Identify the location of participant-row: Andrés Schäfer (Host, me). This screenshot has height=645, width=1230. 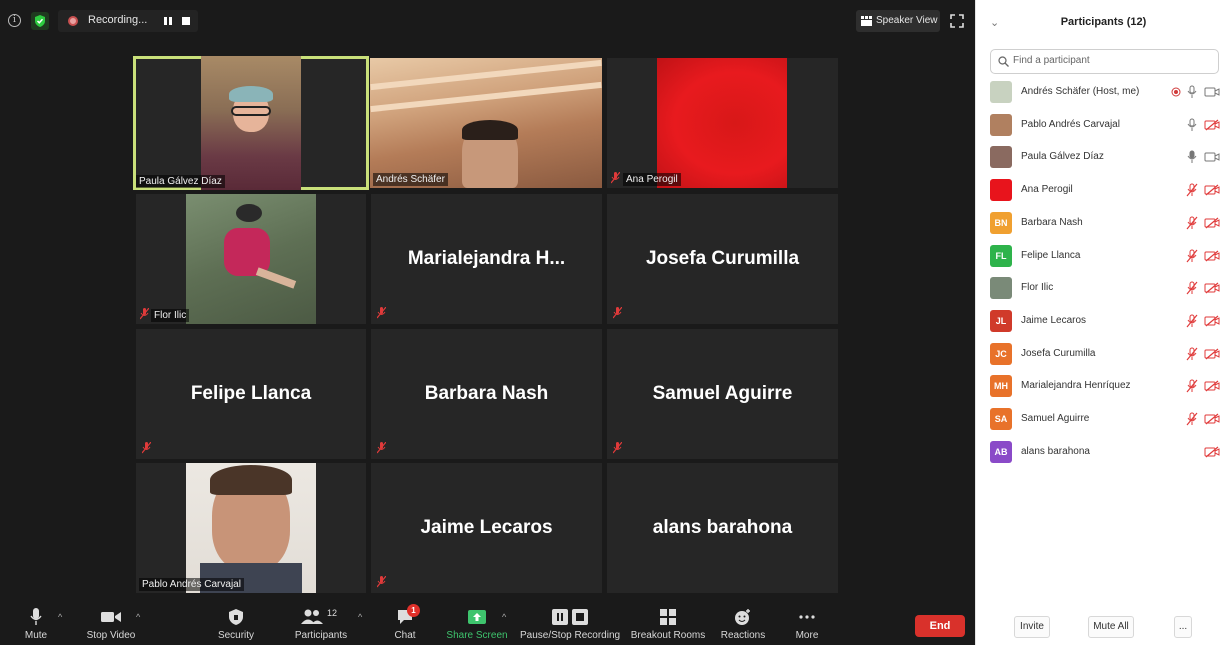
(1103, 92).